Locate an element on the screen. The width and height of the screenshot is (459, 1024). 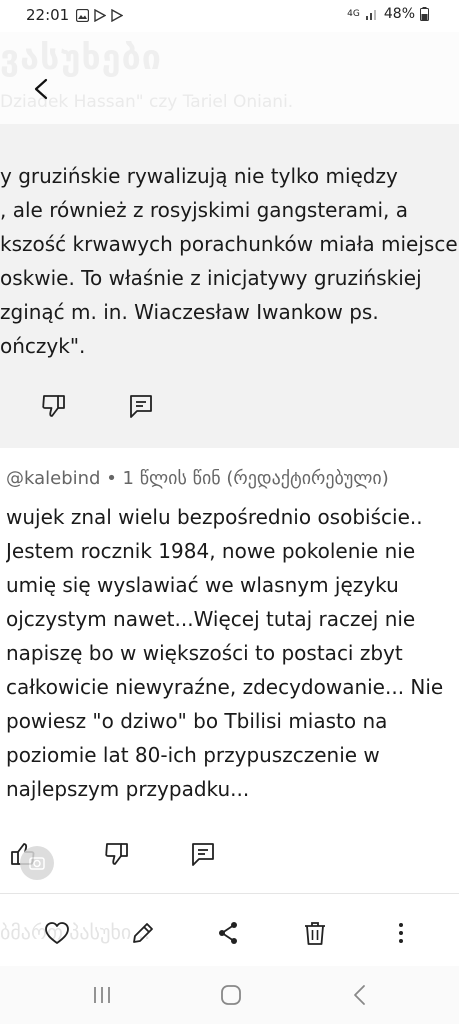
edit-button is located at coordinates (143, 933).